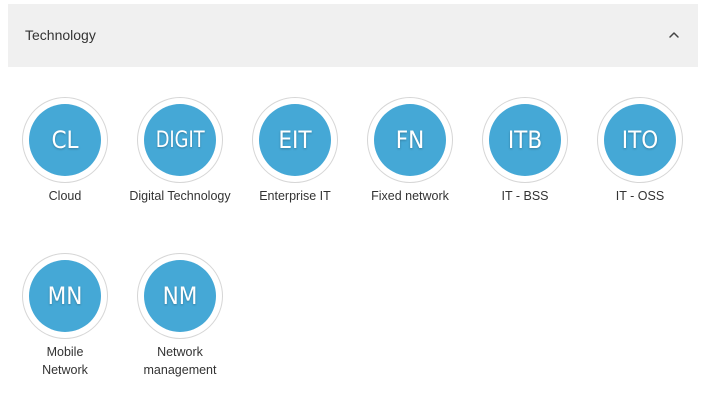 Image resolution: width=709 pixels, height=405 pixels. What do you see at coordinates (525, 196) in the screenshot?
I see `tile-label: IT - BSS` at bounding box center [525, 196].